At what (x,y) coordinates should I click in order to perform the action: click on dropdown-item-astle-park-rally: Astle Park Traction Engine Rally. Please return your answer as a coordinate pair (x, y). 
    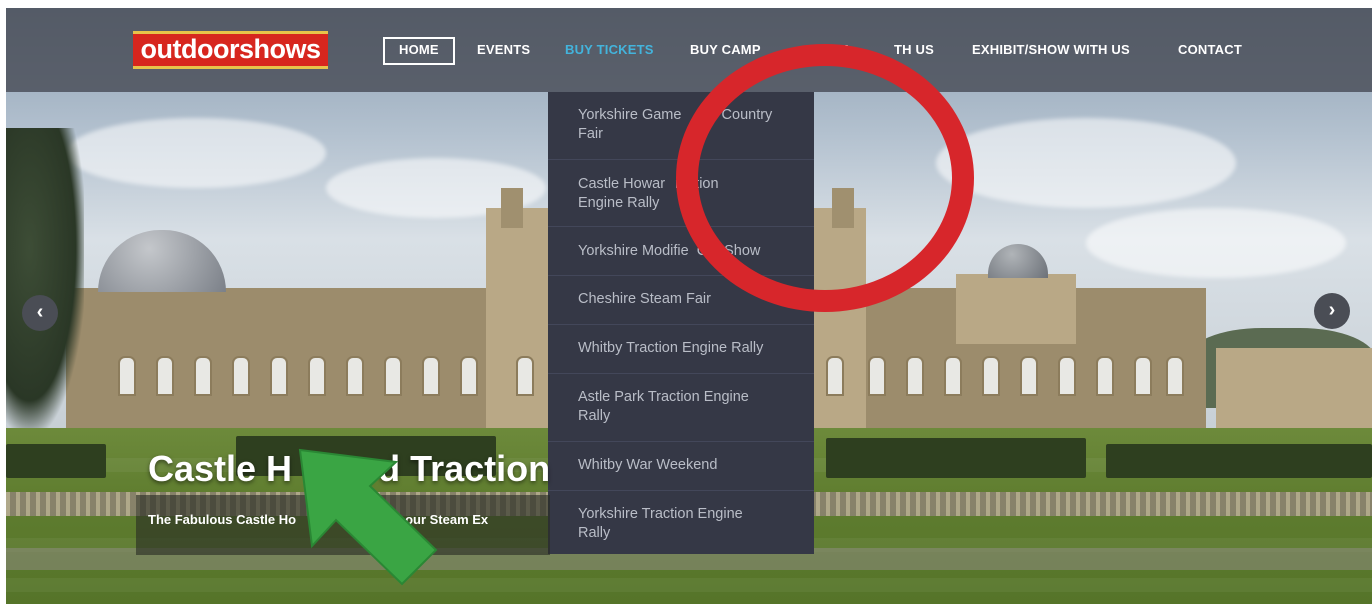
    Looking at the image, I should click on (681, 406).